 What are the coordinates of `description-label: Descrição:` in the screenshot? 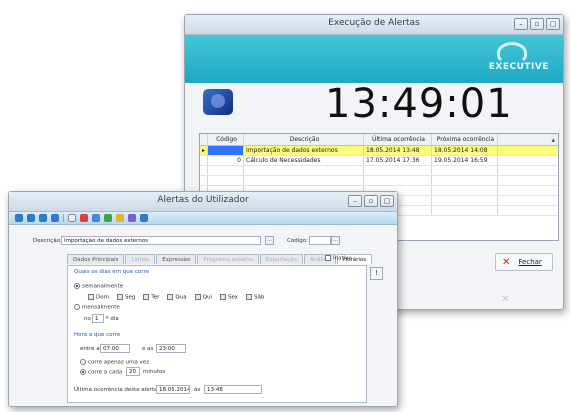 It's located at (47, 241).